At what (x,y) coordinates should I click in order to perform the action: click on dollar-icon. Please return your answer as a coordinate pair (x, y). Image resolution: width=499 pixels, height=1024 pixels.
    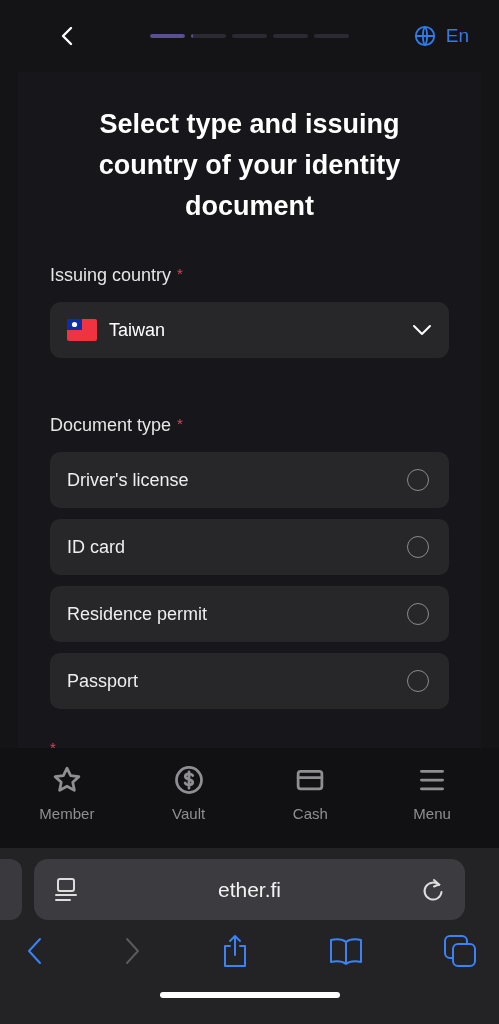
    Looking at the image, I should click on (188, 780).